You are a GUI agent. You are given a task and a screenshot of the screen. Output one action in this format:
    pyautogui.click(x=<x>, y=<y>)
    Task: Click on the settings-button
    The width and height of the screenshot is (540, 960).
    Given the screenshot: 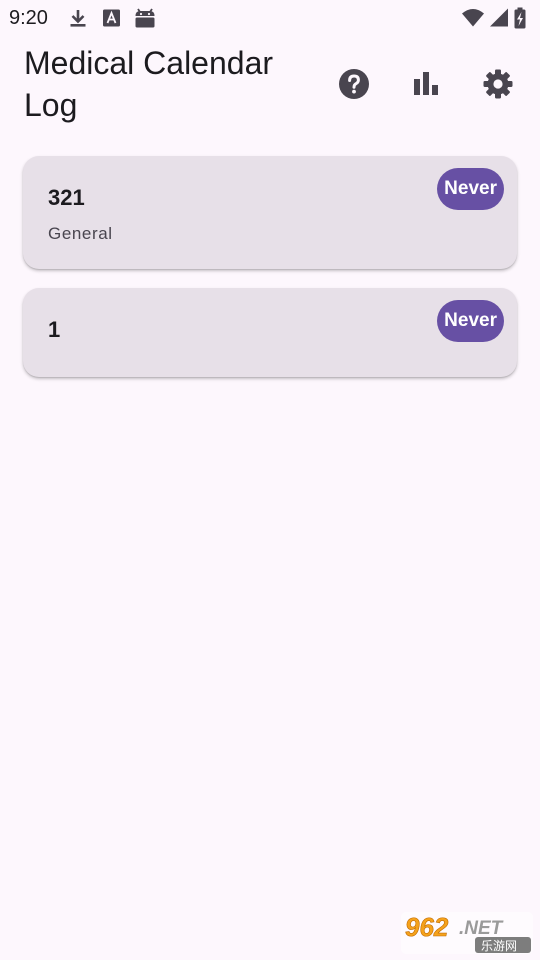 What is the action you would take?
    pyautogui.click(x=498, y=84)
    